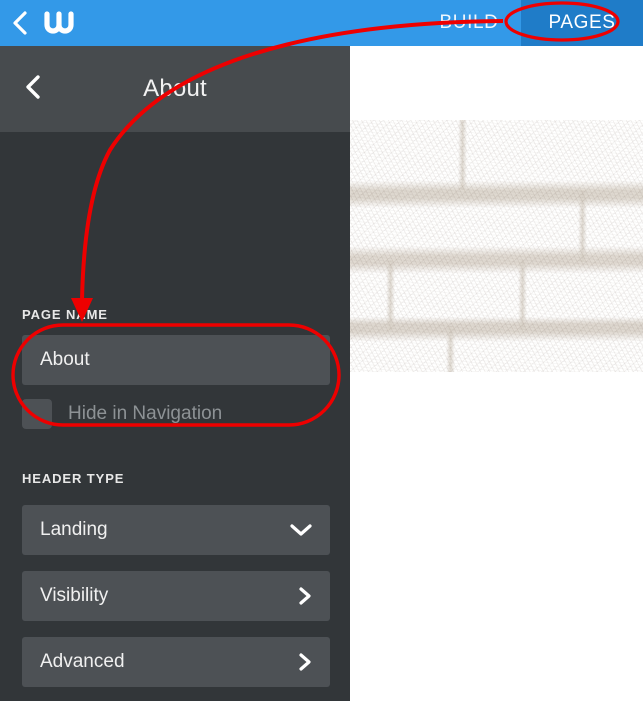 This screenshot has height=701, width=643. Describe the element at coordinates (176, 596) in the screenshot. I see `row-visibility: Visibility` at that location.